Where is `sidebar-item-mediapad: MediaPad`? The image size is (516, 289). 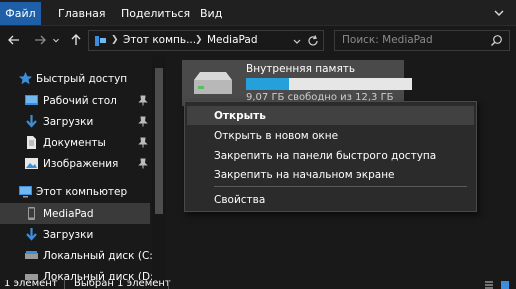
sidebar-item-mediapad: MediaPad is located at coordinates (75, 213).